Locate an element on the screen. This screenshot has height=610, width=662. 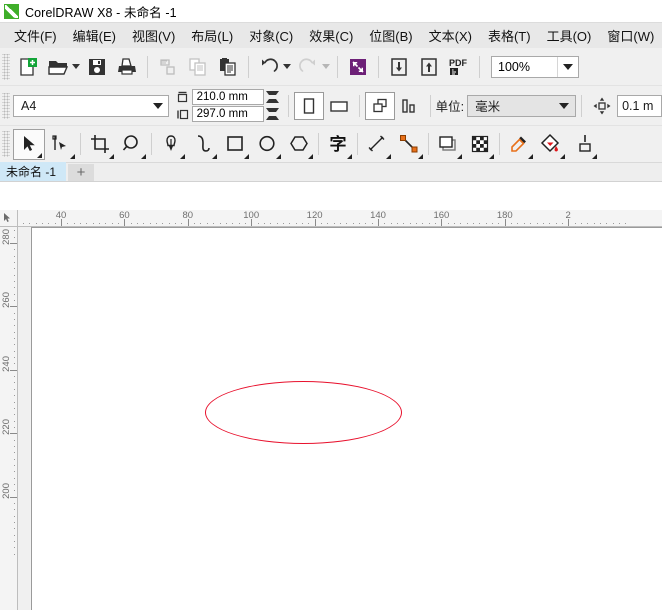
undo-dropdown-caret-icon is located at coordinates (287, 66).